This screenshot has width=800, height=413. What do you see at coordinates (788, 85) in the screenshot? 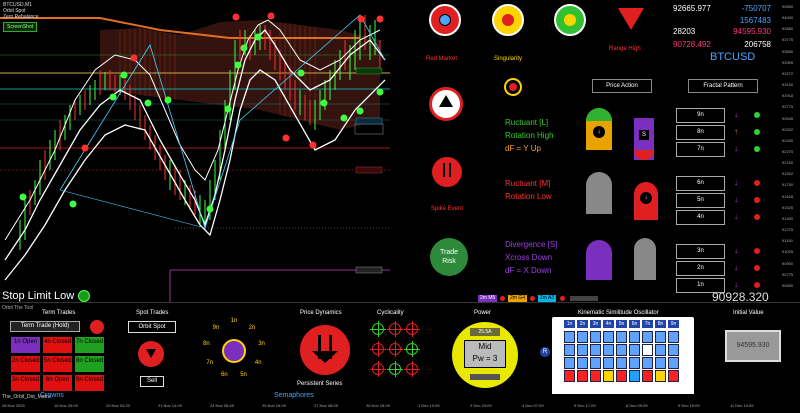
I see `price-axis-label: 93150` at bounding box center [788, 85].